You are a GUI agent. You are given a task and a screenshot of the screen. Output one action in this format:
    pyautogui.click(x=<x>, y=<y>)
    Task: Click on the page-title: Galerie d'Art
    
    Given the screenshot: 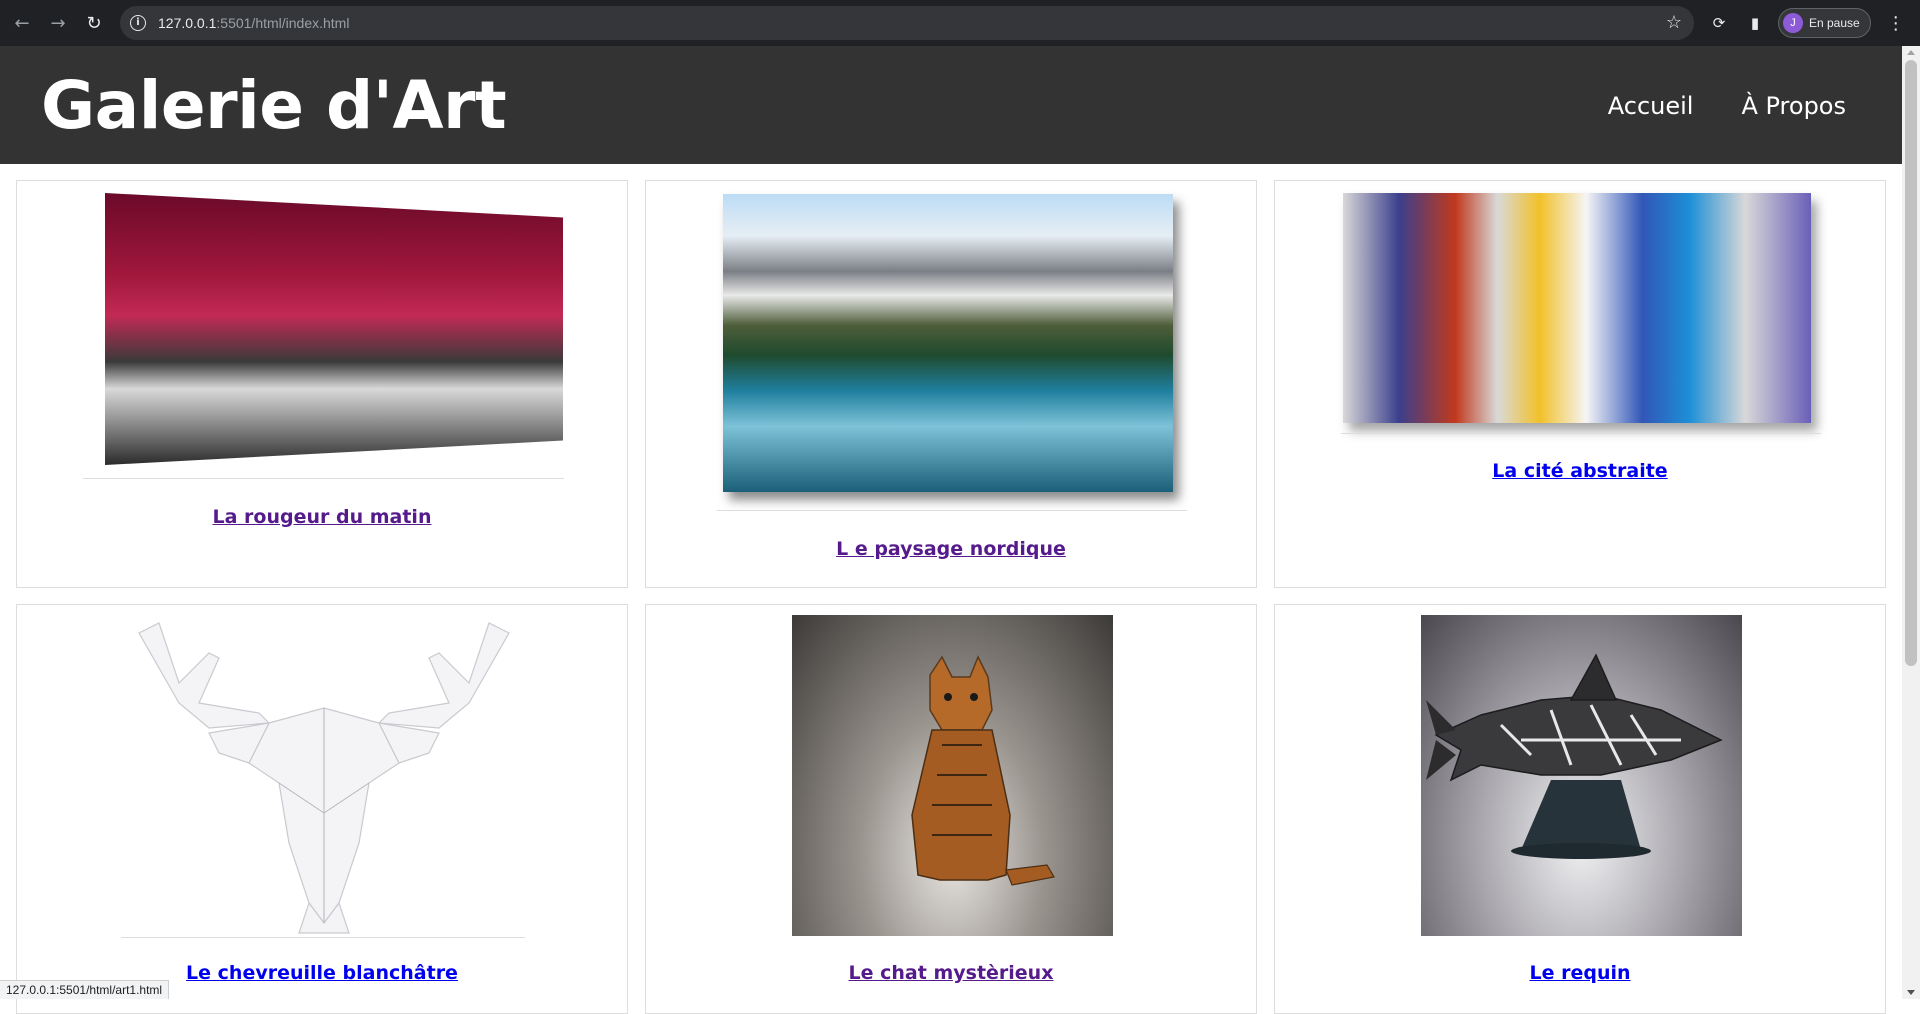 What is the action you would take?
    pyautogui.click(x=274, y=105)
    